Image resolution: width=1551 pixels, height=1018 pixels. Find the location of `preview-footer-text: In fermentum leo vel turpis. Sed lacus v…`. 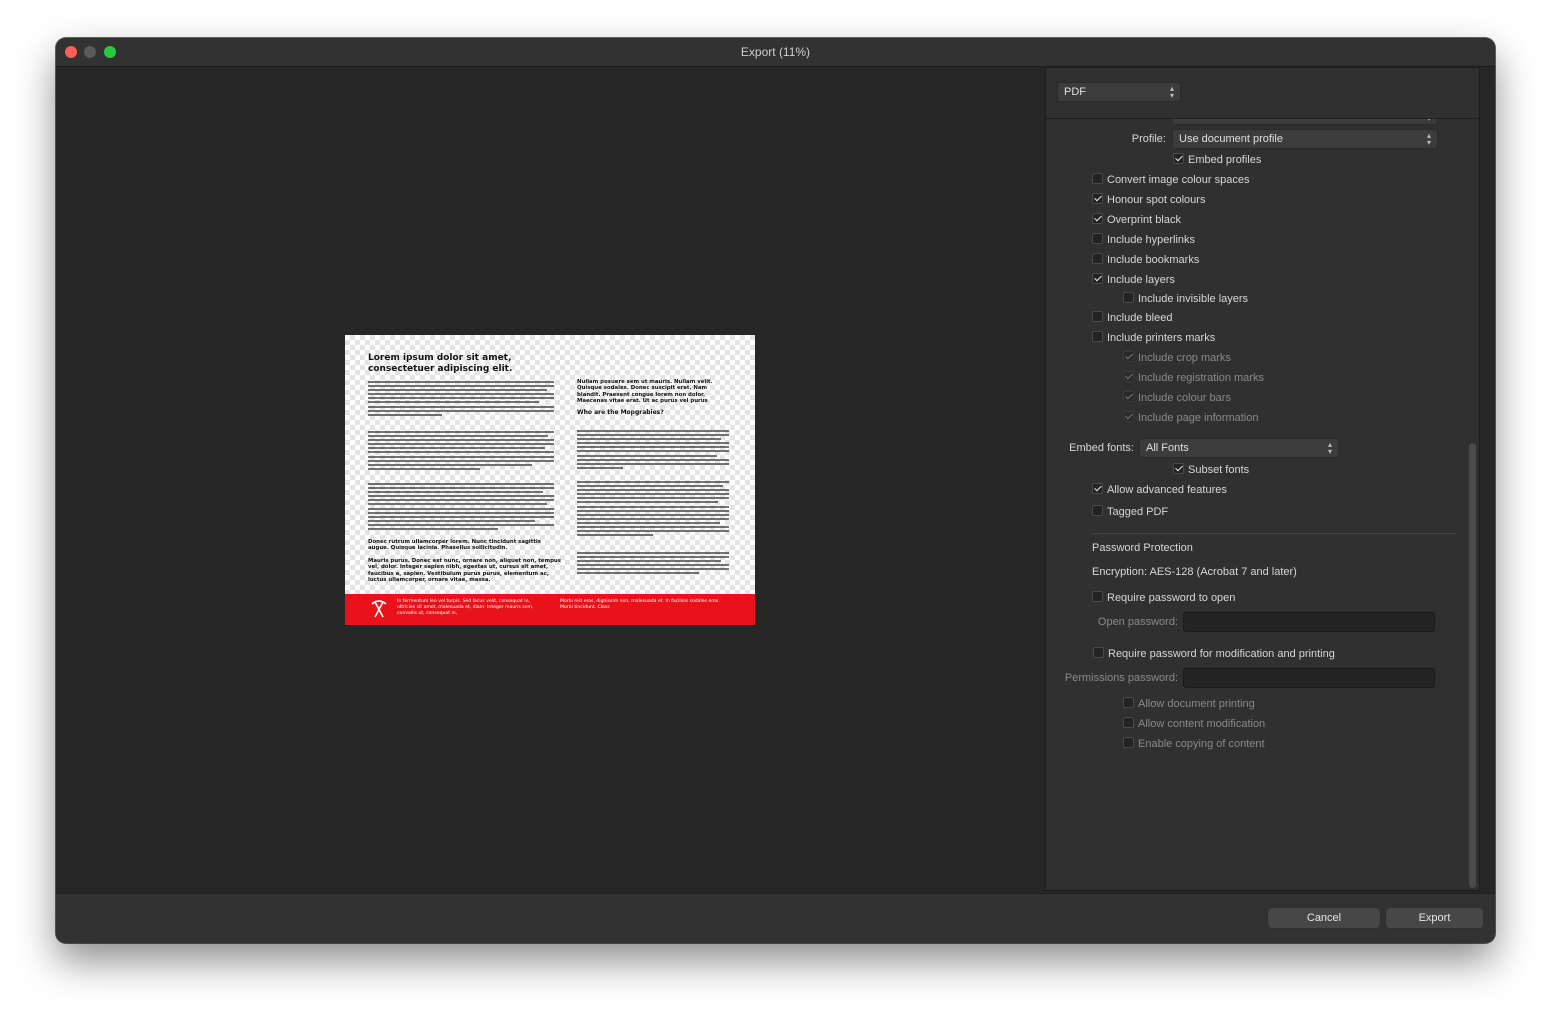

preview-footer-text: In fermentum leo vel turpis. Sed lacus v… is located at coordinates (465, 607).